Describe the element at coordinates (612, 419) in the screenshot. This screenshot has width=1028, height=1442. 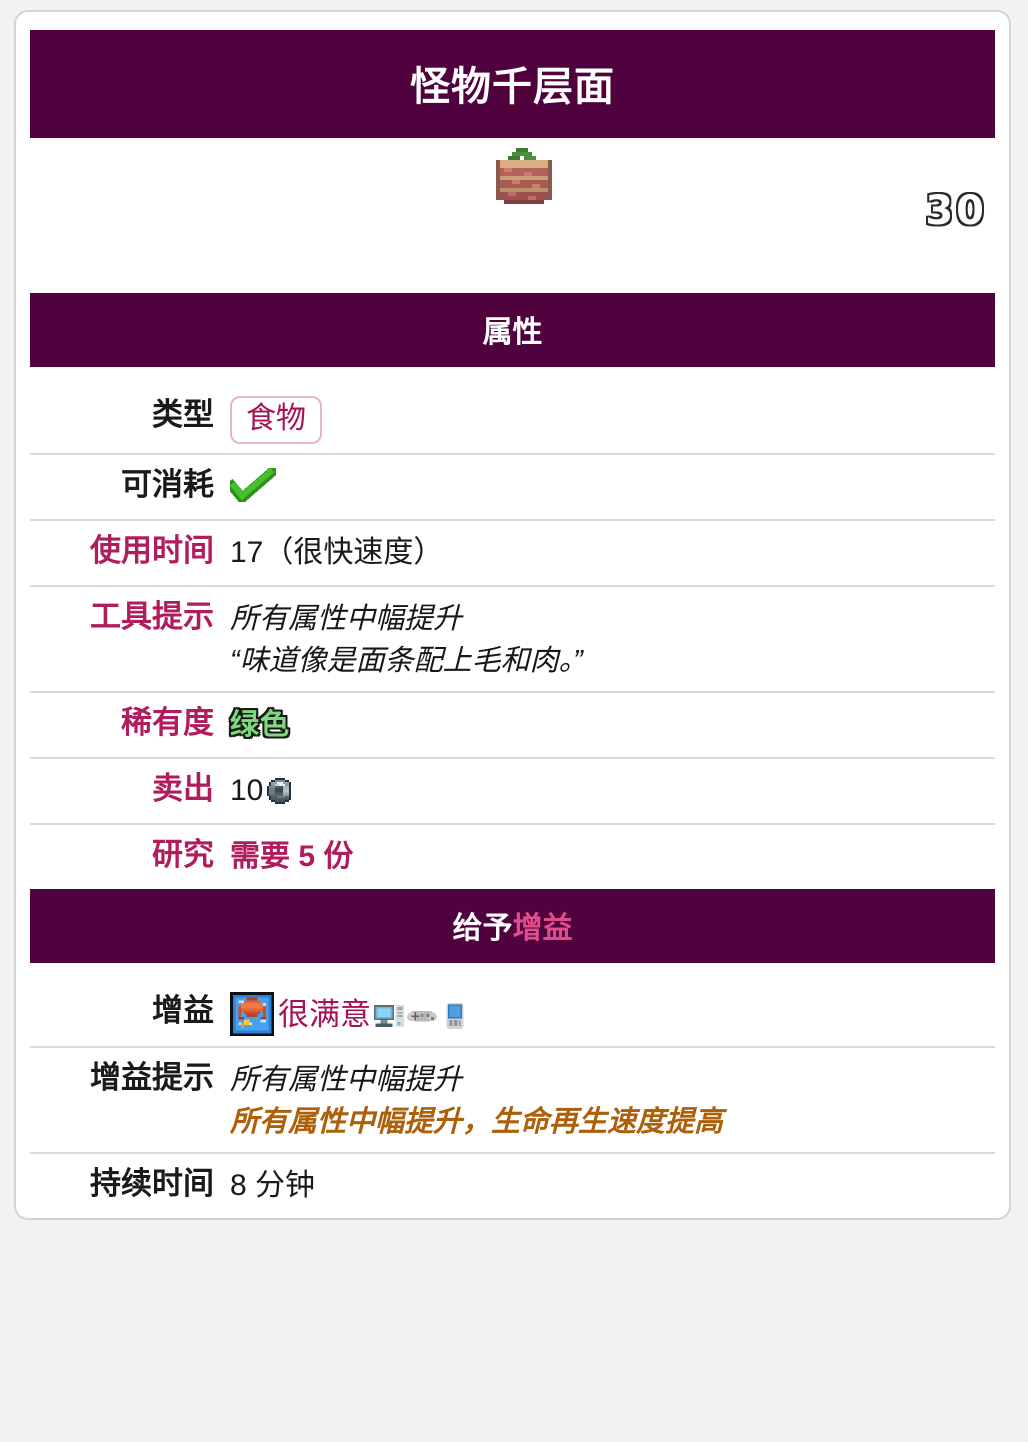
I see `row-value-type: 食物` at that location.